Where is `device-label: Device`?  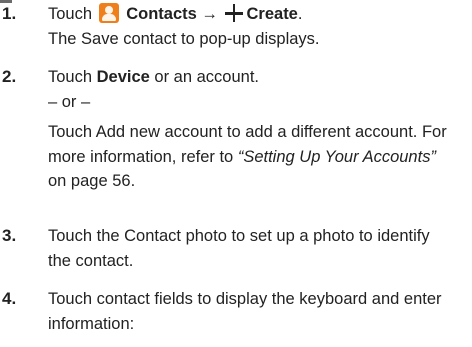
device-label: Device is located at coordinates (123, 77).